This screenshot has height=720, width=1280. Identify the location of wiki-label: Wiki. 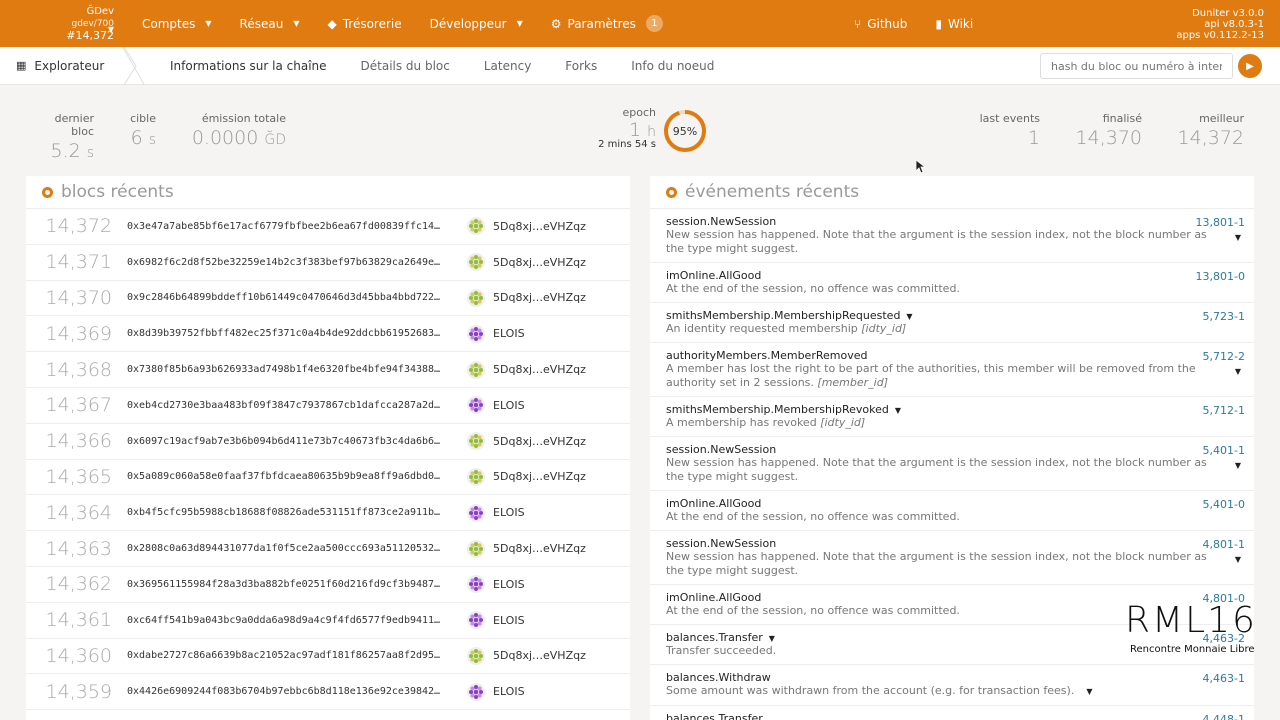
(960, 23).